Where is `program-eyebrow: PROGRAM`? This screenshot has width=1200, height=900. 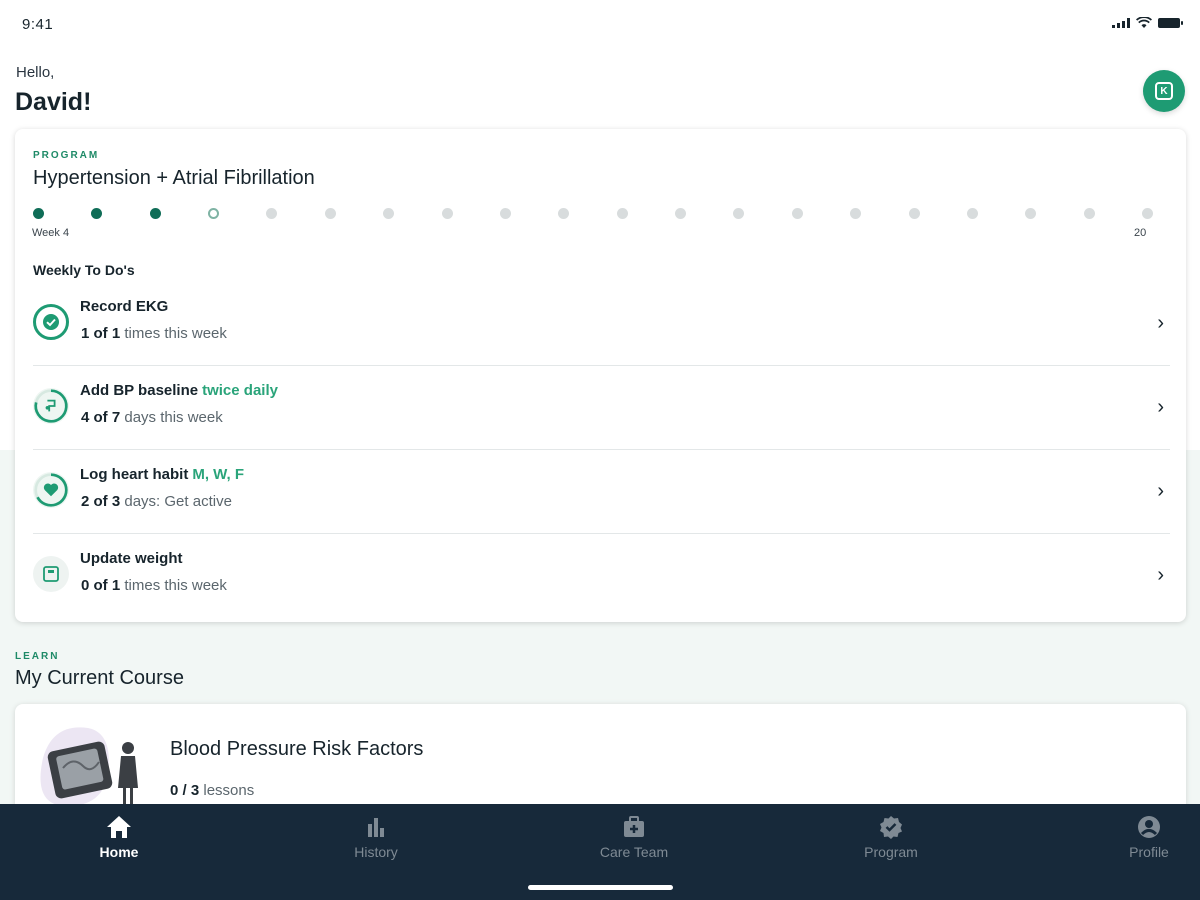
program-eyebrow: PROGRAM is located at coordinates (66, 155).